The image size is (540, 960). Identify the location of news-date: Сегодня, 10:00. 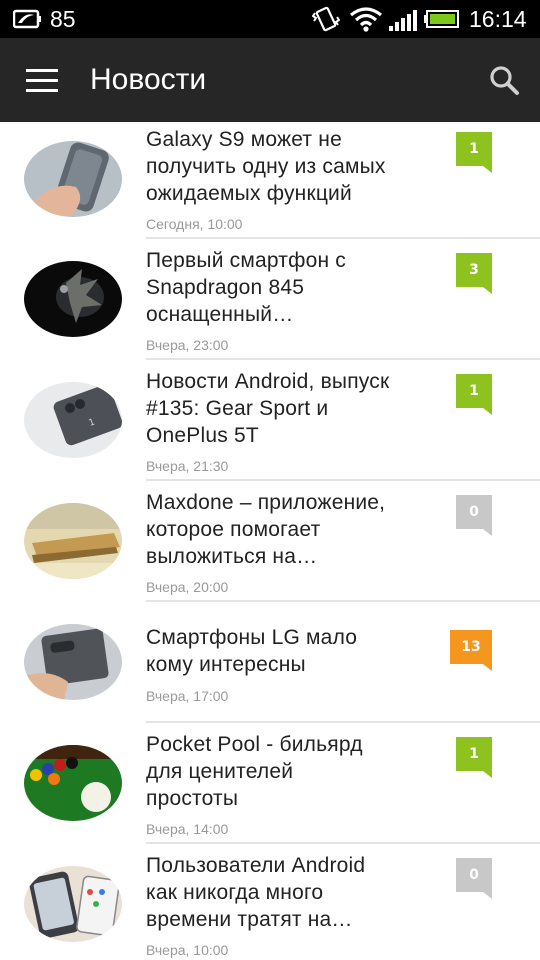
(194, 224).